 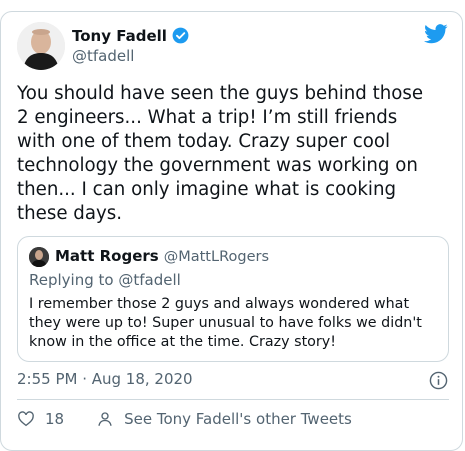 What do you see at coordinates (26, 419) in the screenshot?
I see `heart-icon` at bounding box center [26, 419].